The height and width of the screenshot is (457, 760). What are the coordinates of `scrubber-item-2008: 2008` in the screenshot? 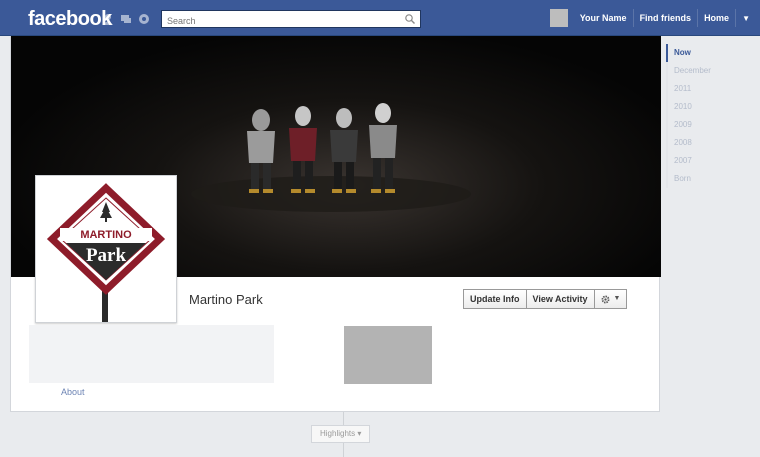 It's located at (696, 143).